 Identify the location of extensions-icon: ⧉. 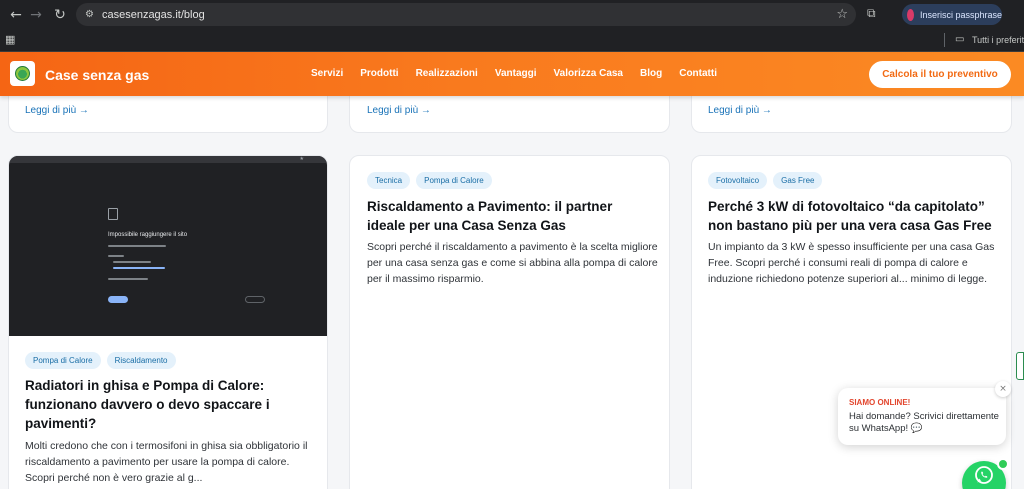
(871, 13).